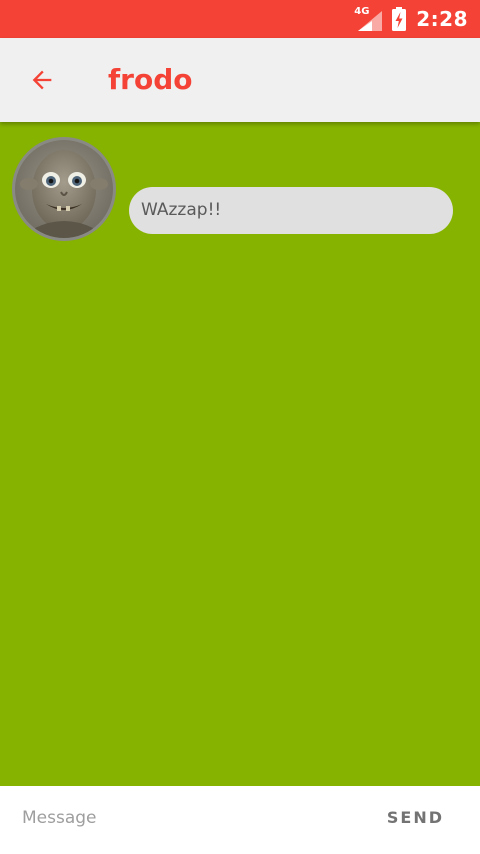 The height and width of the screenshot is (854, 480). What do you see at coordinates (399, 19) in the screenshot?
I see `battery-charging-icon` at bounding box center [399, 19].